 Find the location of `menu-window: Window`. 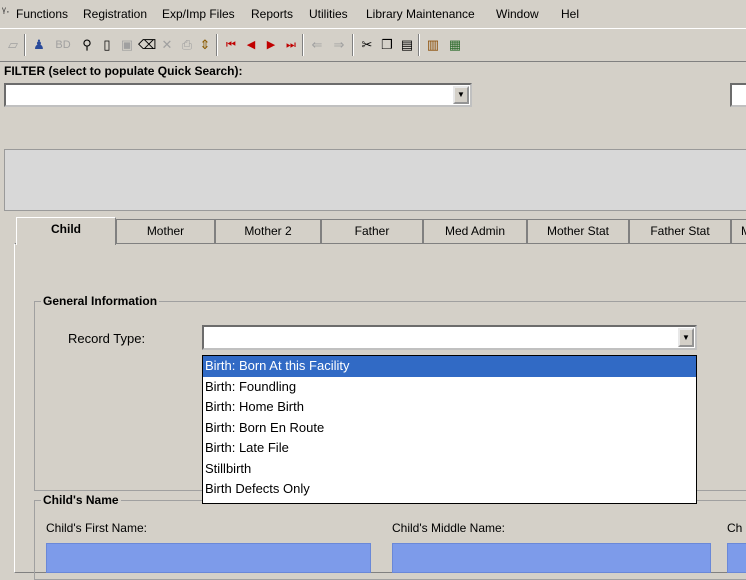

menu-window: Window is located at coordinates (517, 14).